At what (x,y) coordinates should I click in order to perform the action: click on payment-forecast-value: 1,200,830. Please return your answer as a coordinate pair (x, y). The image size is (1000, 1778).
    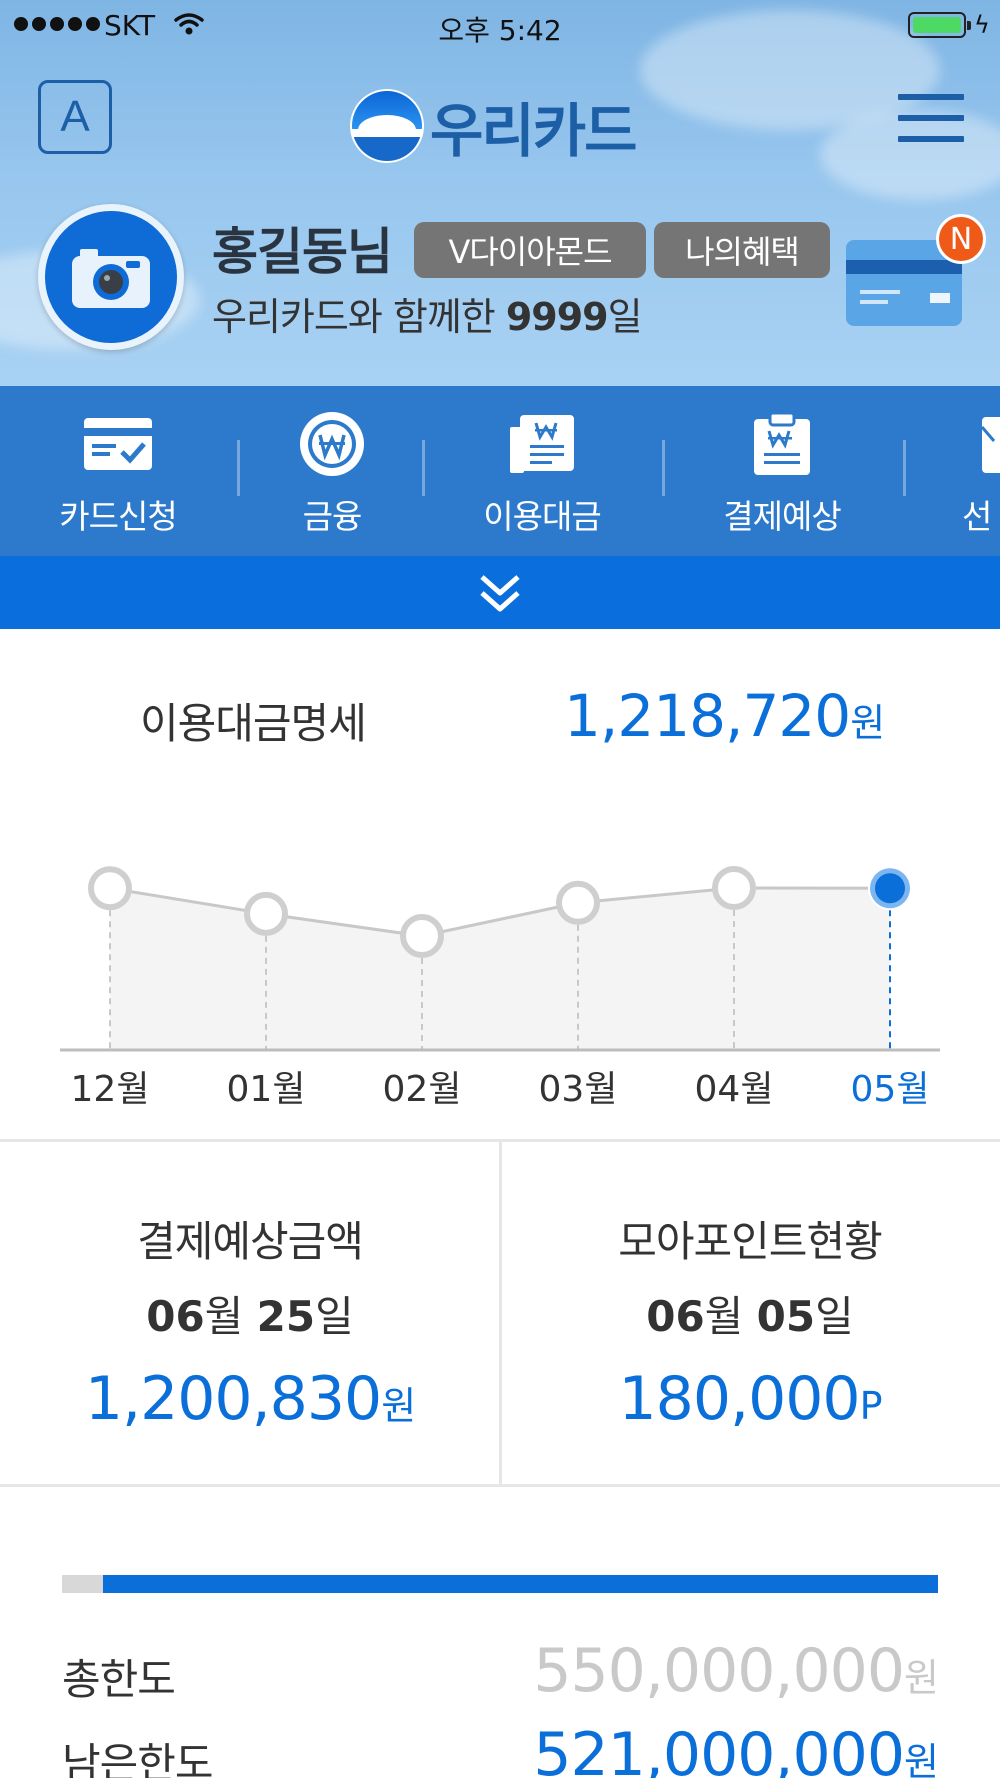
    Looking at the image, I should click on (233, 1399).